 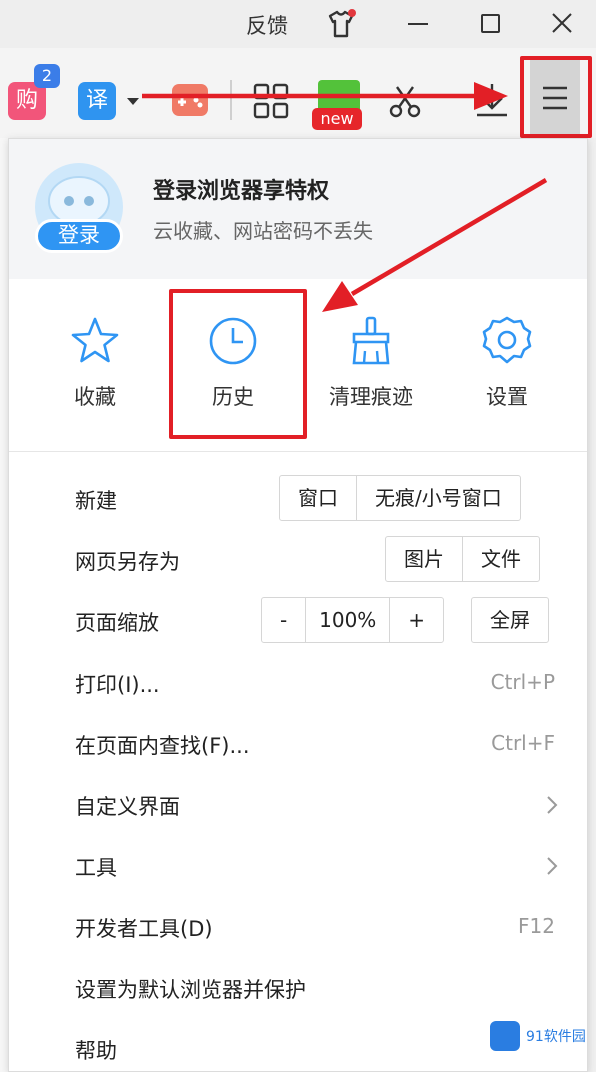 I want to click on minimize-icon, so click(x=418, y=24).